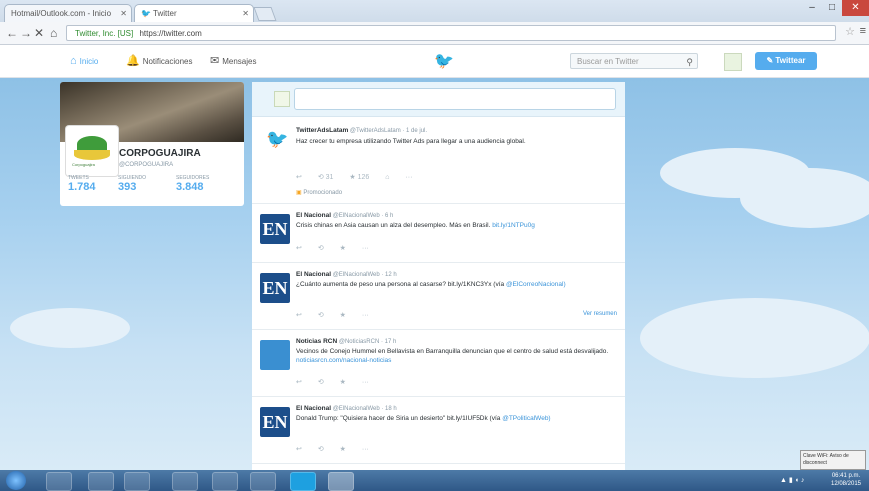 The height and width of the screenshot is (491, 869). What do you see at coordinates (92, 151) in the screenshot?
I see `profile-avatar: Corpoguajira` at bounding box center [92, 151].